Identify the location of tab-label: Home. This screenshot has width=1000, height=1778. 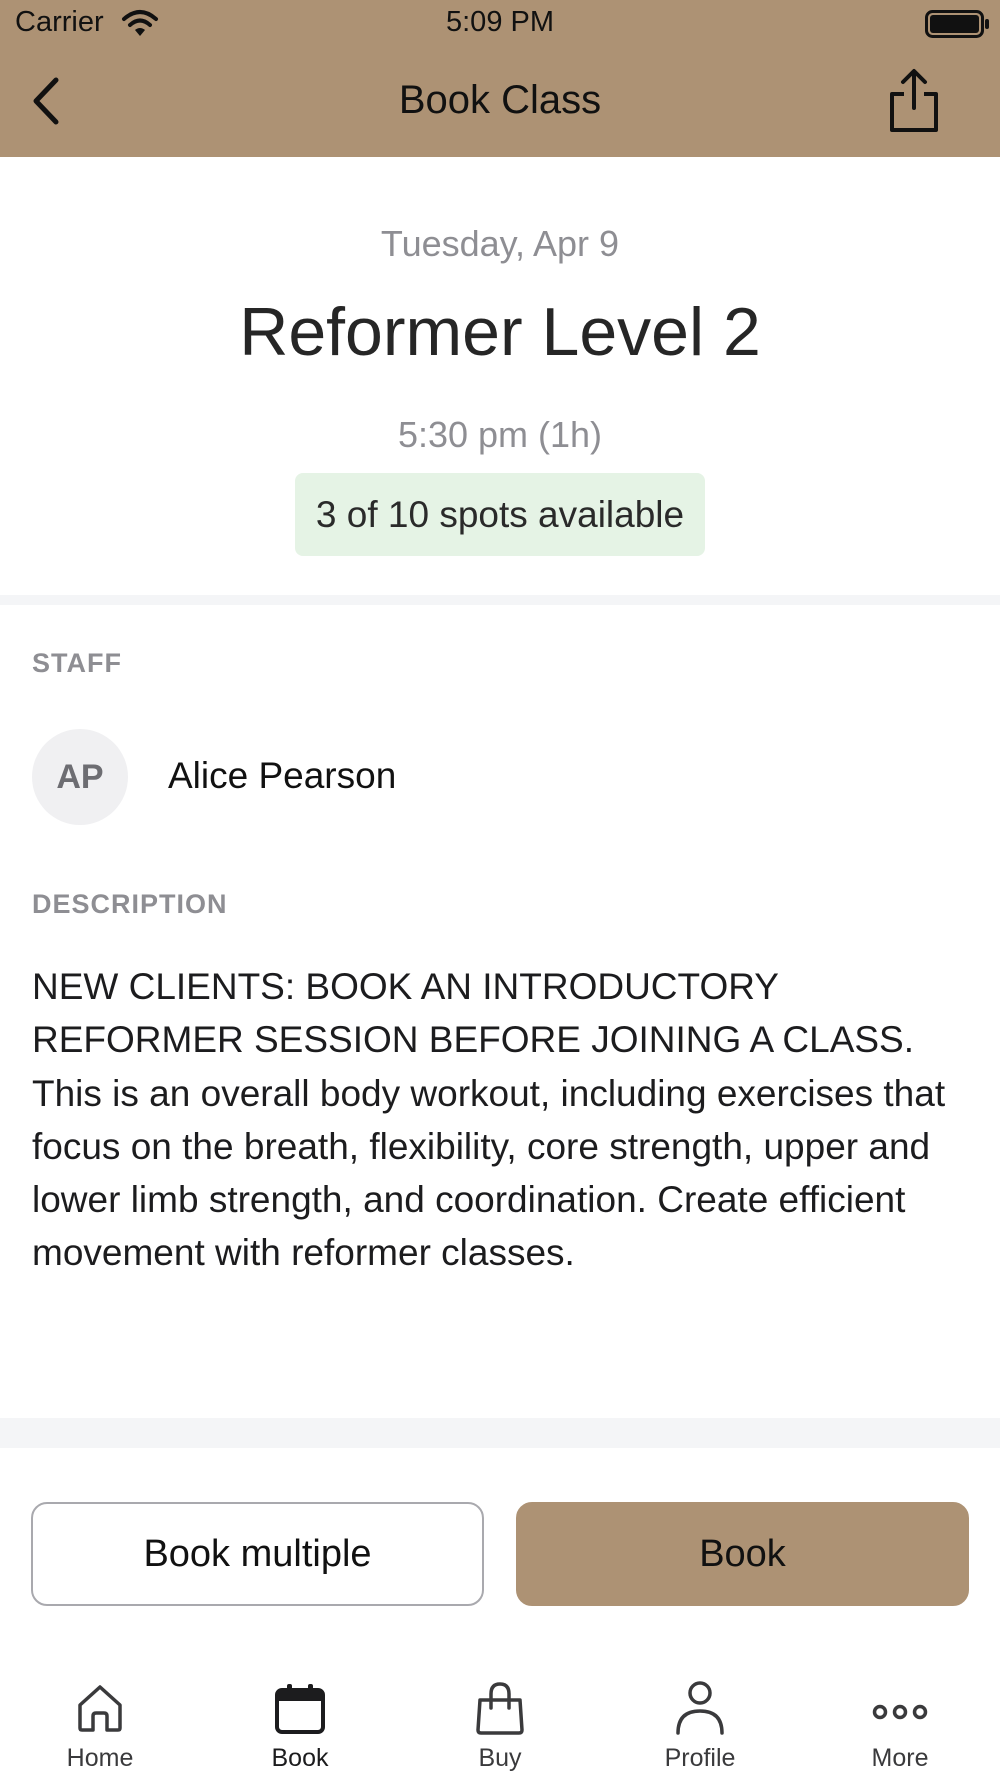
(100, 1758).